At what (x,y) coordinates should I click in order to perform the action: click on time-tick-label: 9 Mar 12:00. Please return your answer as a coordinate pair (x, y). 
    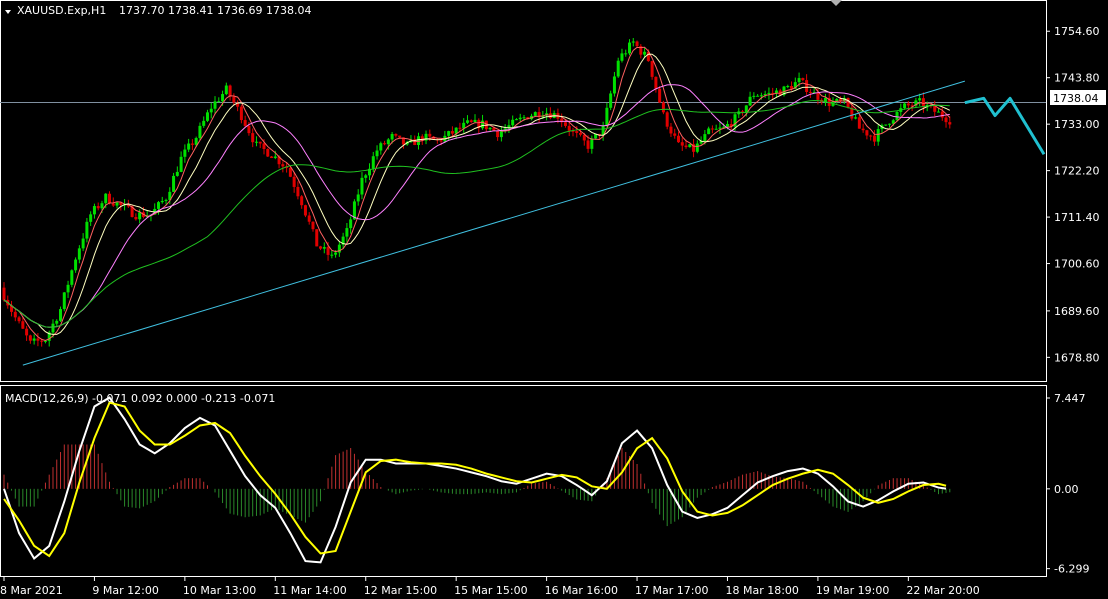
    Looking at the image, I should click on (125, 590).